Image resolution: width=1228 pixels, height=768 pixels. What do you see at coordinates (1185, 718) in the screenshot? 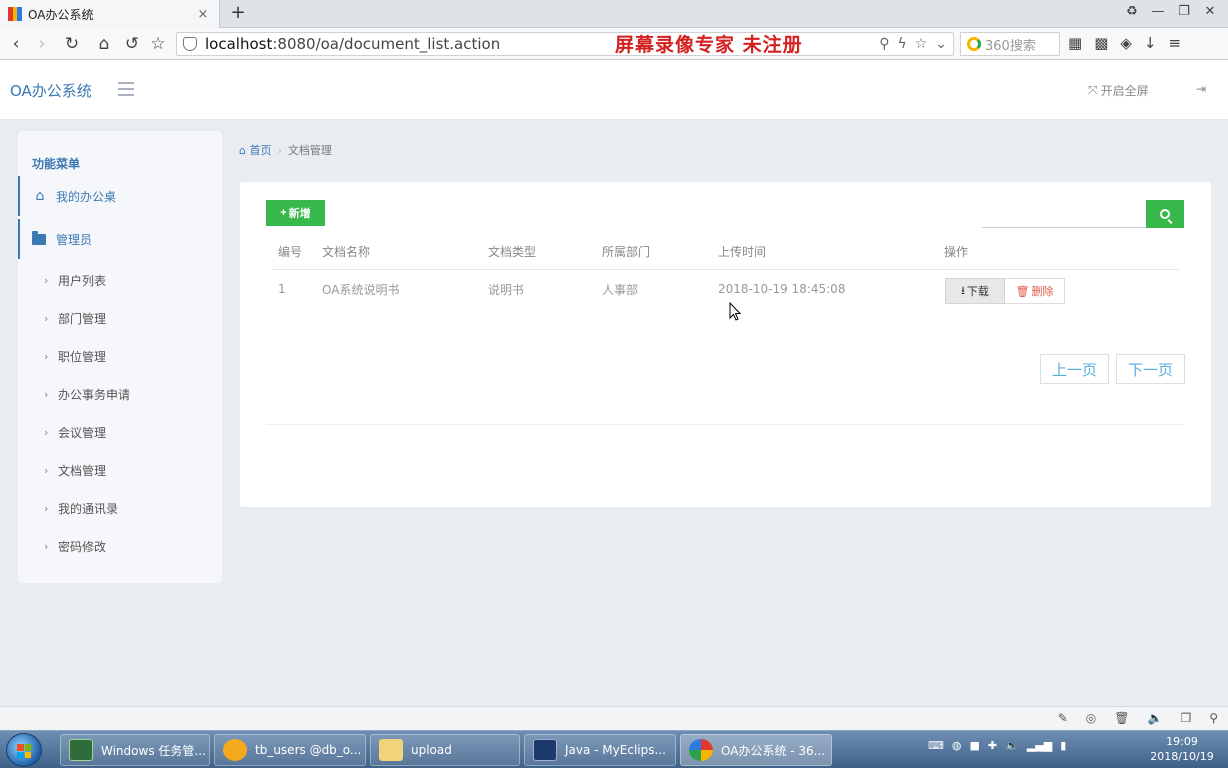
I see `window-icon: ❐` at bounding box center [1185, 718].